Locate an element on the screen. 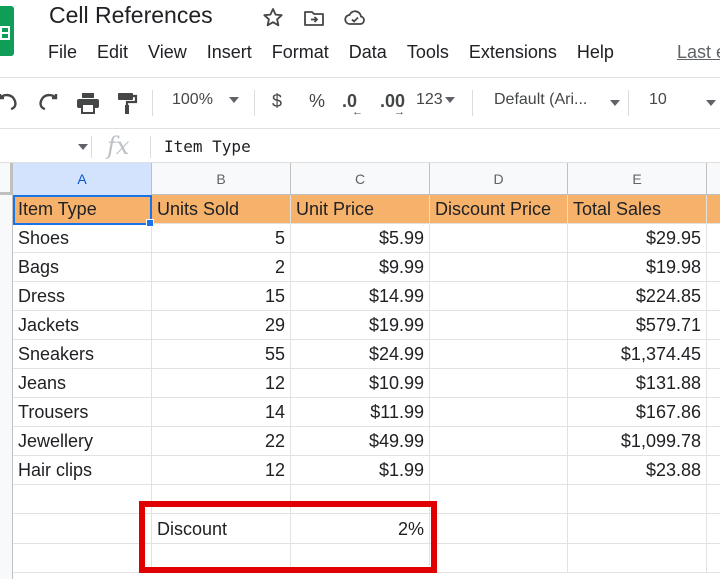 The image size is (720, 579). menu-data: Data is located at coordinates (378, 54).